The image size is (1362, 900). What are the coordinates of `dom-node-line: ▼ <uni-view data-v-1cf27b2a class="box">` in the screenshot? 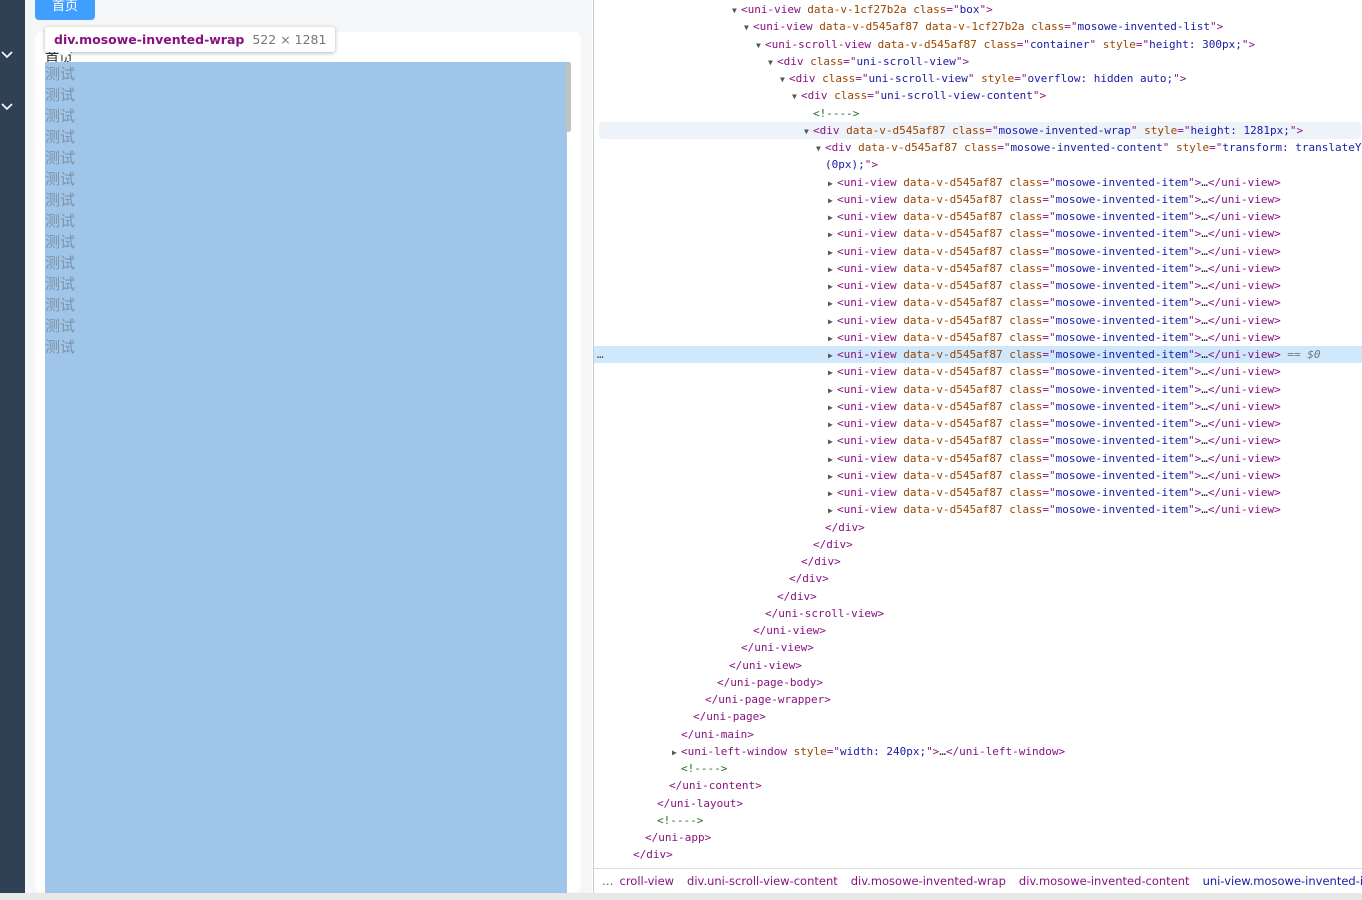 It's located at (978, 9).